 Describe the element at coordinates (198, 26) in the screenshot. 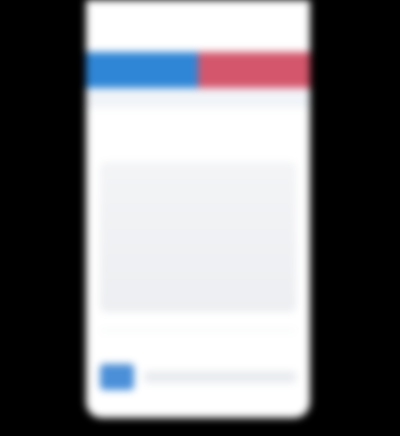

I see `status-bar` at that location.